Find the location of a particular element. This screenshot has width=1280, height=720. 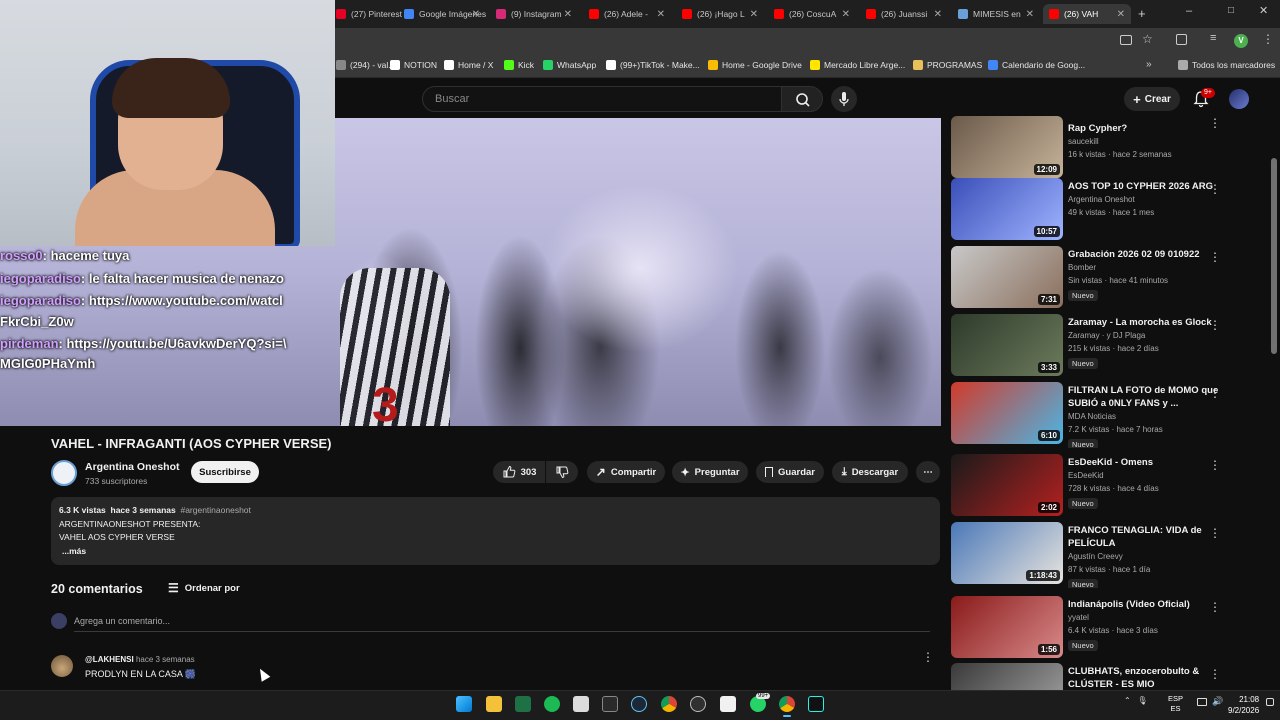

subscribe-button: Suscribirse is located at coordinates (225, 472).